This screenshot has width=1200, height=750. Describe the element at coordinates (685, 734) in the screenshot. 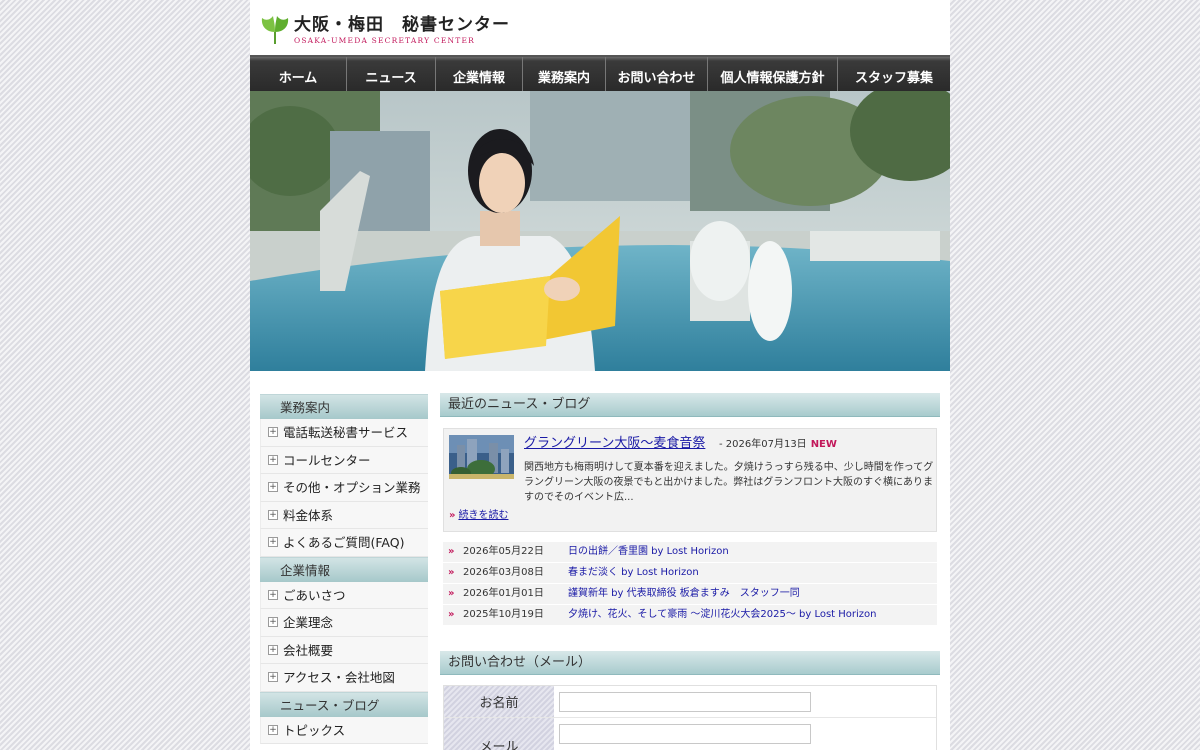

I see `email-input` at that location.